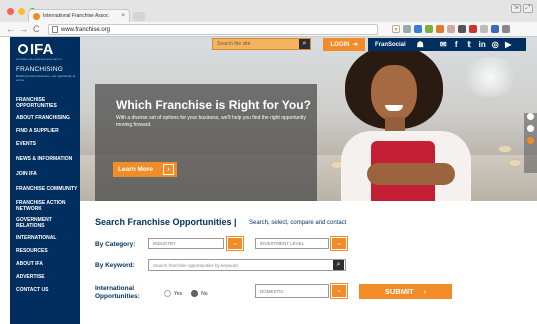  What do you see at coordinates (39, 60) in the screenshot?
I see `logo-org-name: INTERNATIONAL FRANCHISE ASSOCIATION` at bounding box center [39, 60].